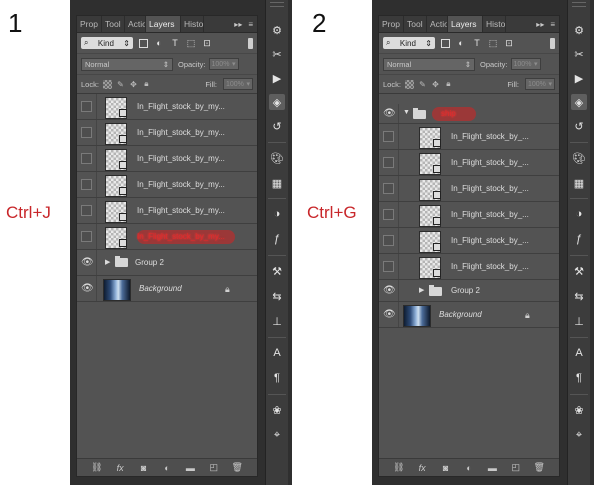 The width and height of the screenshot is (600, 485). I want to click on caret-down-icon: ▼, so click(406, 112).